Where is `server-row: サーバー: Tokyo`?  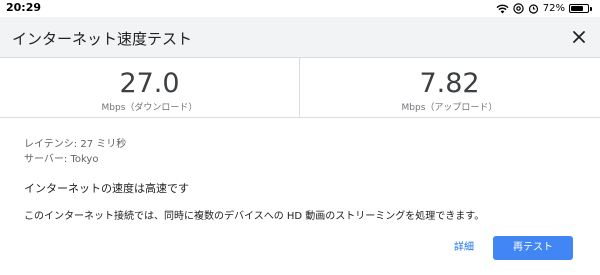 server-row: サーバー: Tokyo is located at coordinates (75, 159).